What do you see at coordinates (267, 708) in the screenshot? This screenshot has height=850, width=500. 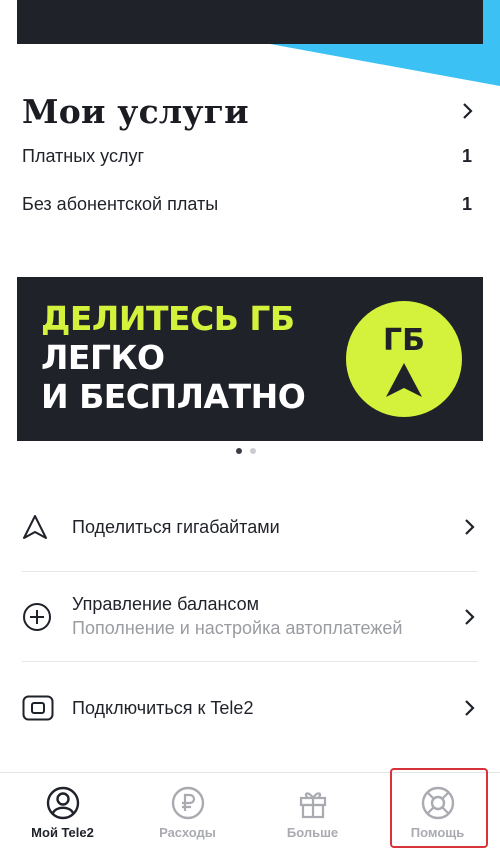 I see `connect-tele2-text: Подключиться к Tele2` at bounding box center [267, 708].